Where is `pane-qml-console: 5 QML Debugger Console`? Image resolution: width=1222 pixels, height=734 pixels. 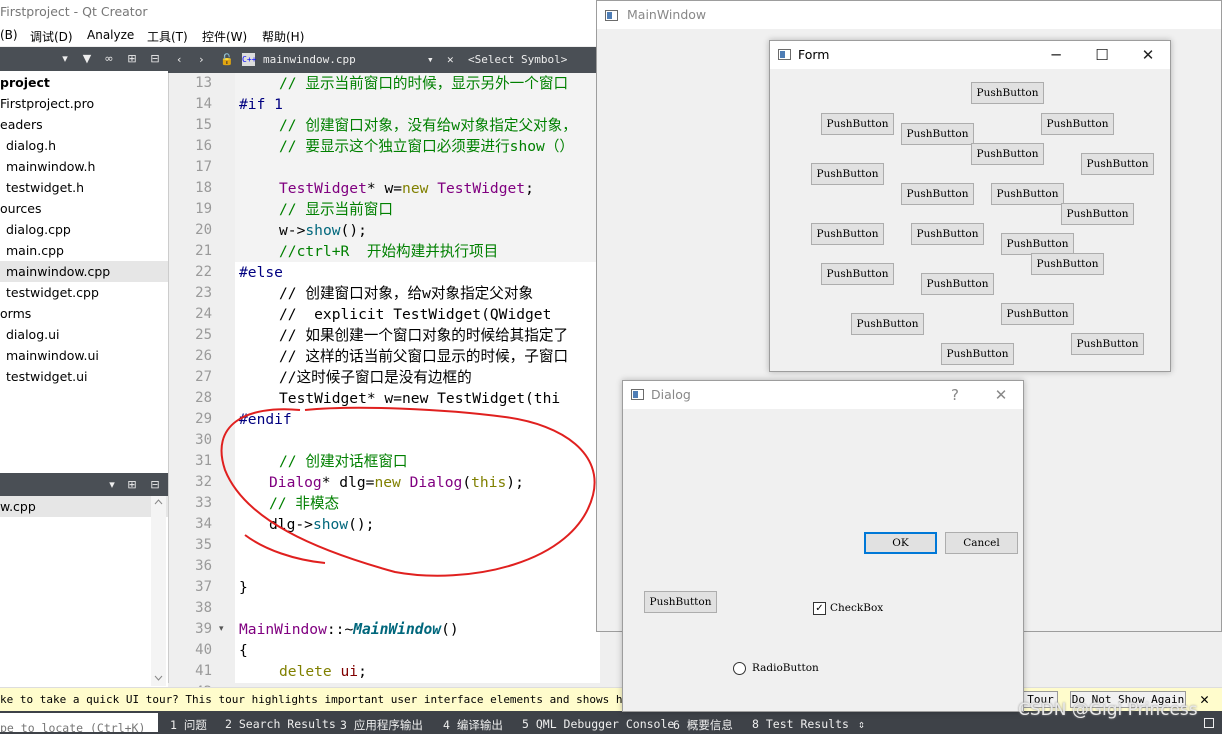
pane-qml-console: 5 QML Debugger Console is located at coordinates (598, 724).